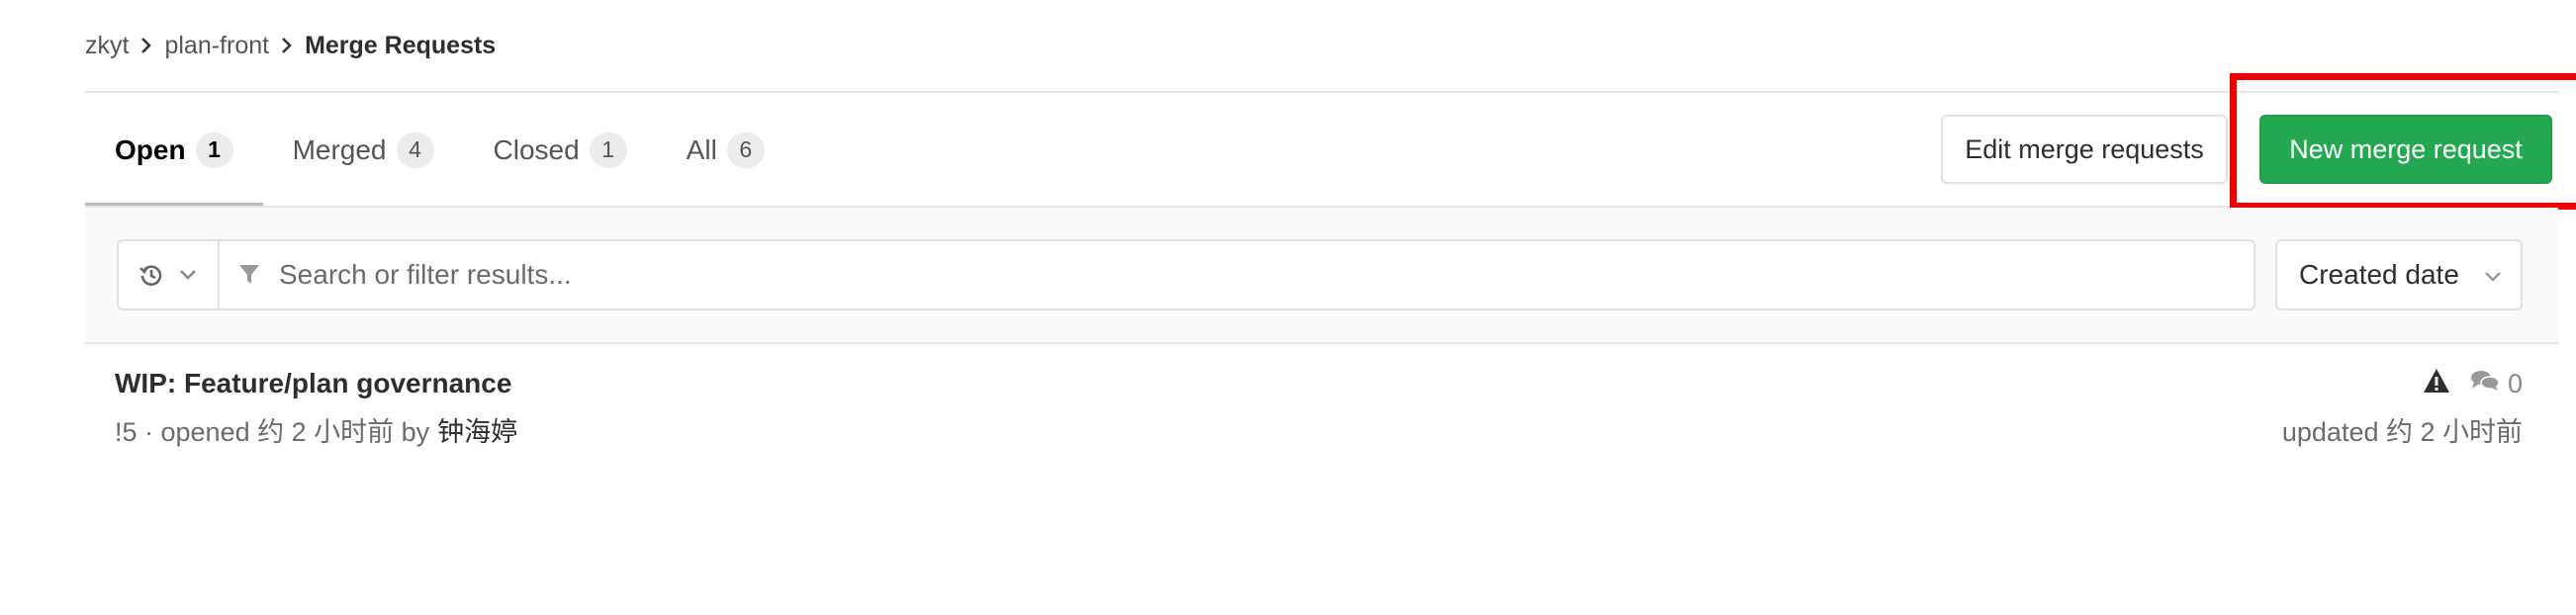 This screenshot has height=615, width=2576. What do you see at coordinates (2485, 384) in the screenshot?
I see `comments-icon` at bounding box center [2485, 384].